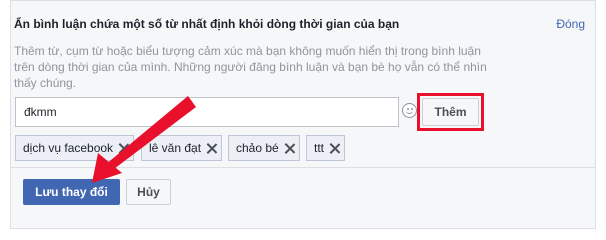 This screenshot has width=606, height=240. I want to click on blocked-word-input-container, so click(207, 112).